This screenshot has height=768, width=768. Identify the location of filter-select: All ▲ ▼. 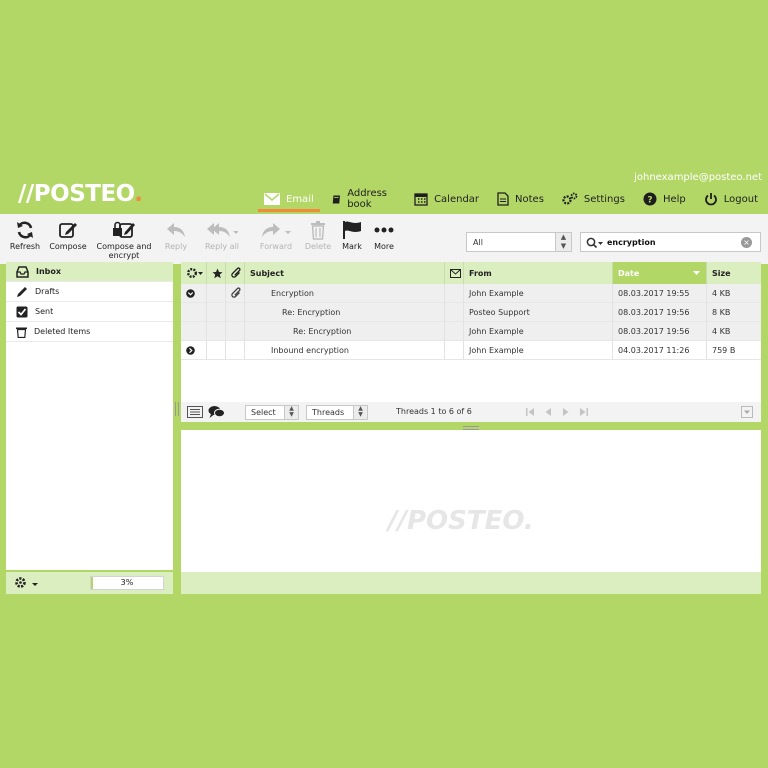
(519, 242).